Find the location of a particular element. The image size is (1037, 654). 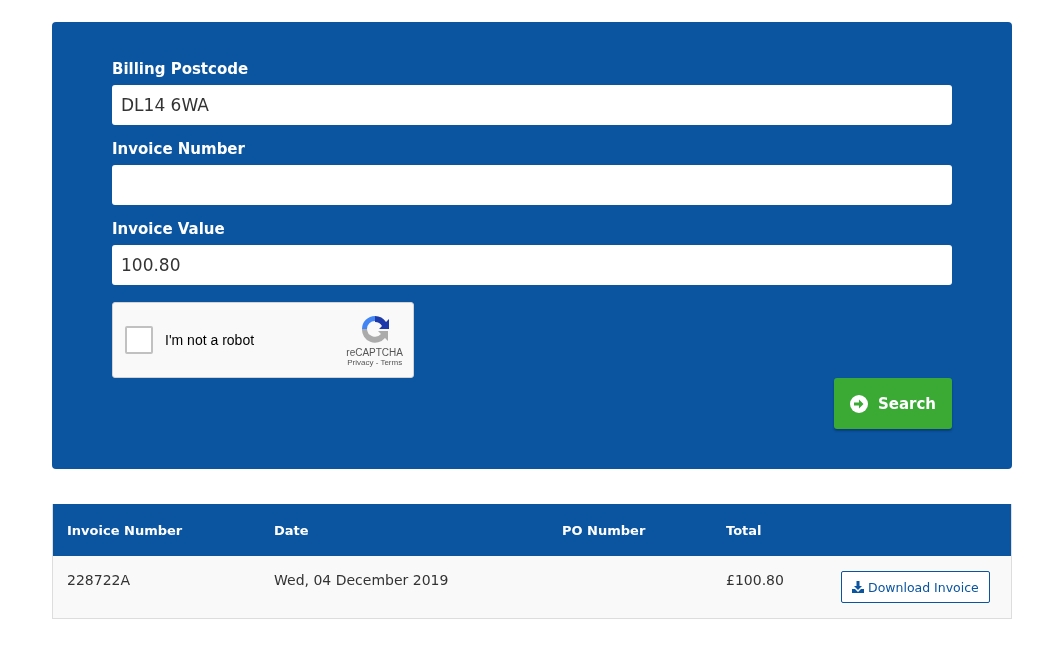

arrow-circle-icon is located at coordinates (858, 403).